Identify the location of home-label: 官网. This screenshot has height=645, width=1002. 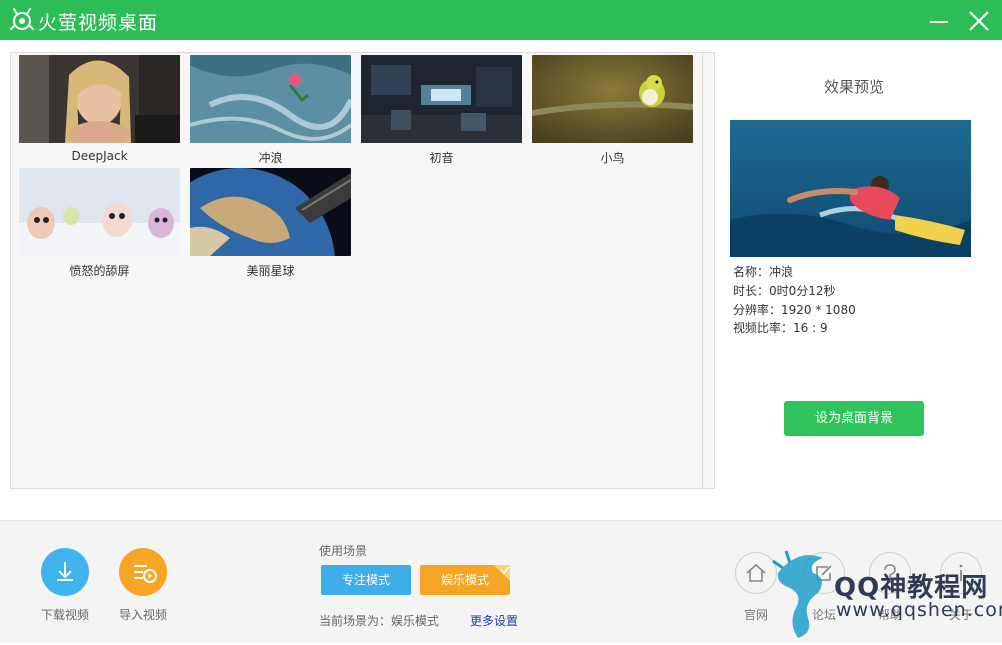
(755, 615).